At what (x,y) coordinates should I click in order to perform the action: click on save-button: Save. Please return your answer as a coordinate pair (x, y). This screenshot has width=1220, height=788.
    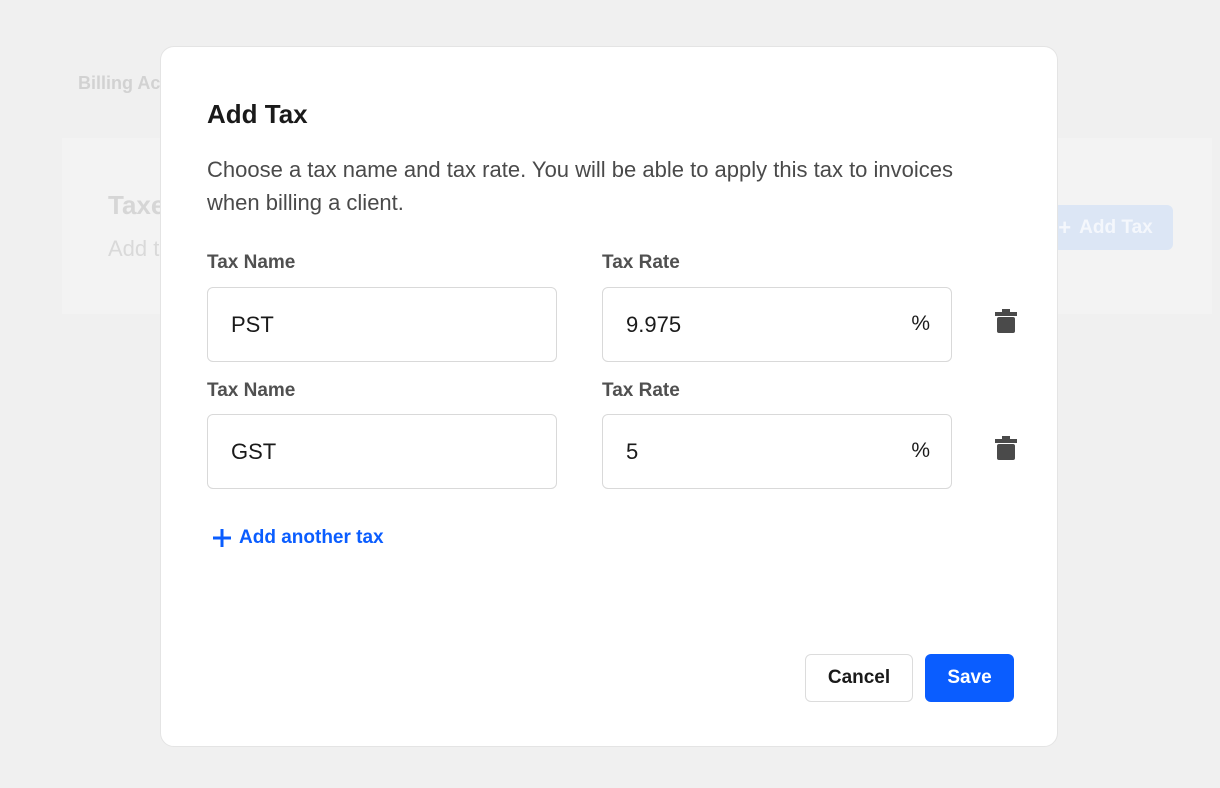
    Looking at the image, I should click on (969, 678).